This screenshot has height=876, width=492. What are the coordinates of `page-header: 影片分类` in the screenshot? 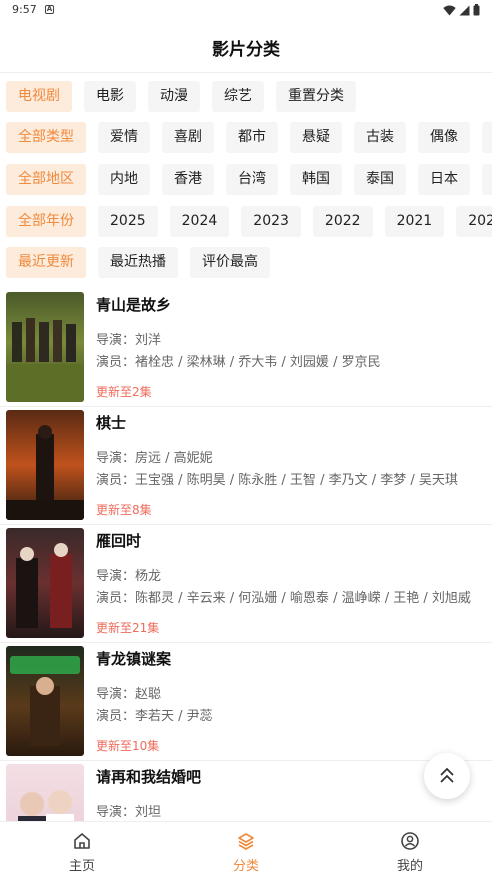 It's located at (246, 47).